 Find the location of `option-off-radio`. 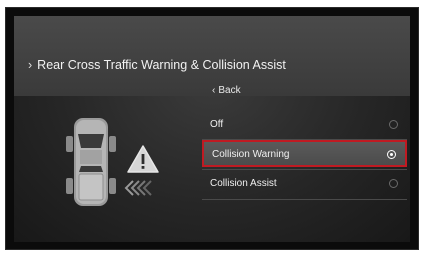

option-off-radio is located at coordinates (393, 124).